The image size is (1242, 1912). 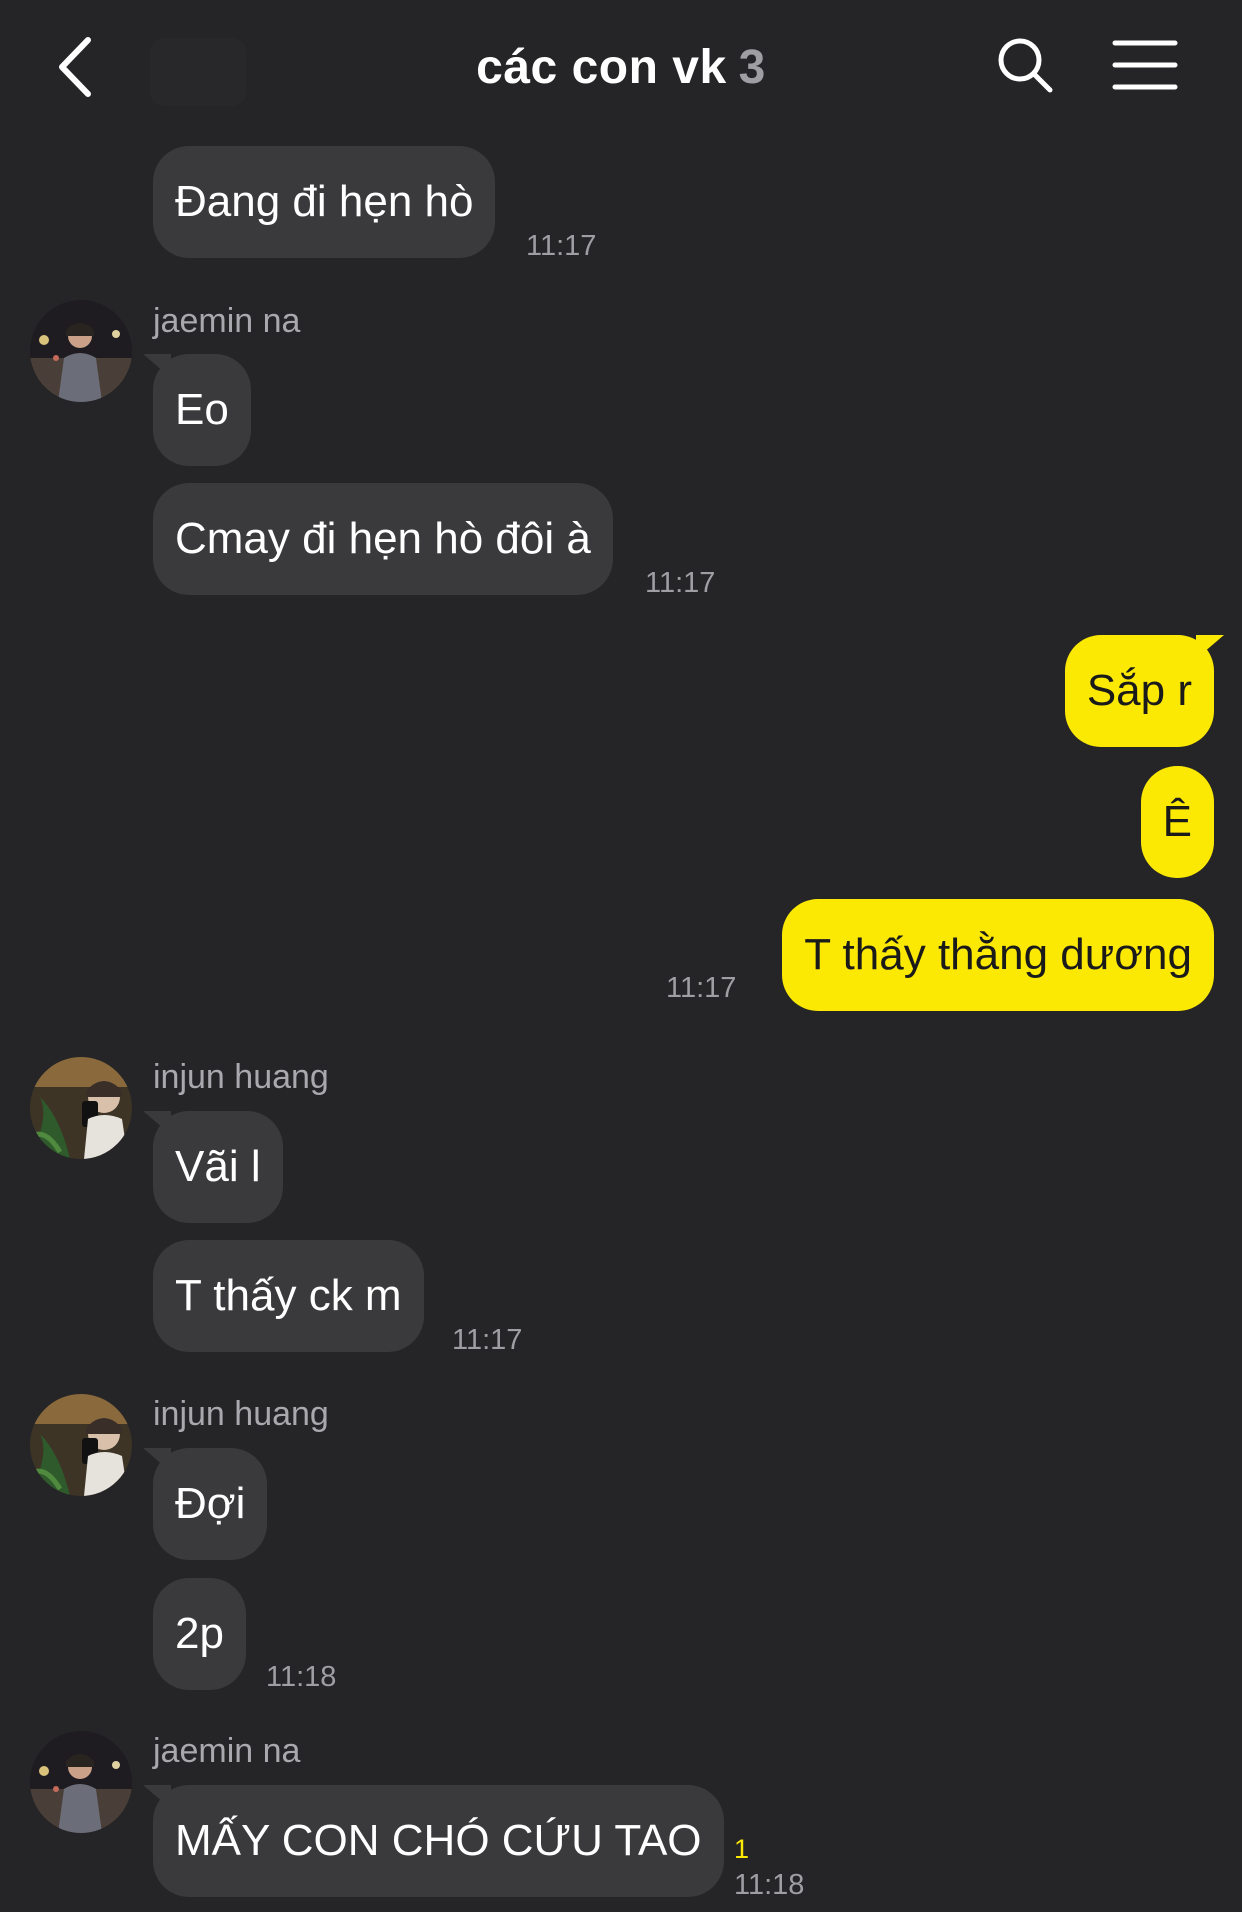 What do you see at coordinates (288, 1296) in the screenshot?
I see `message-bubble: T thấy ck m` at bounding box center [288, 1296].